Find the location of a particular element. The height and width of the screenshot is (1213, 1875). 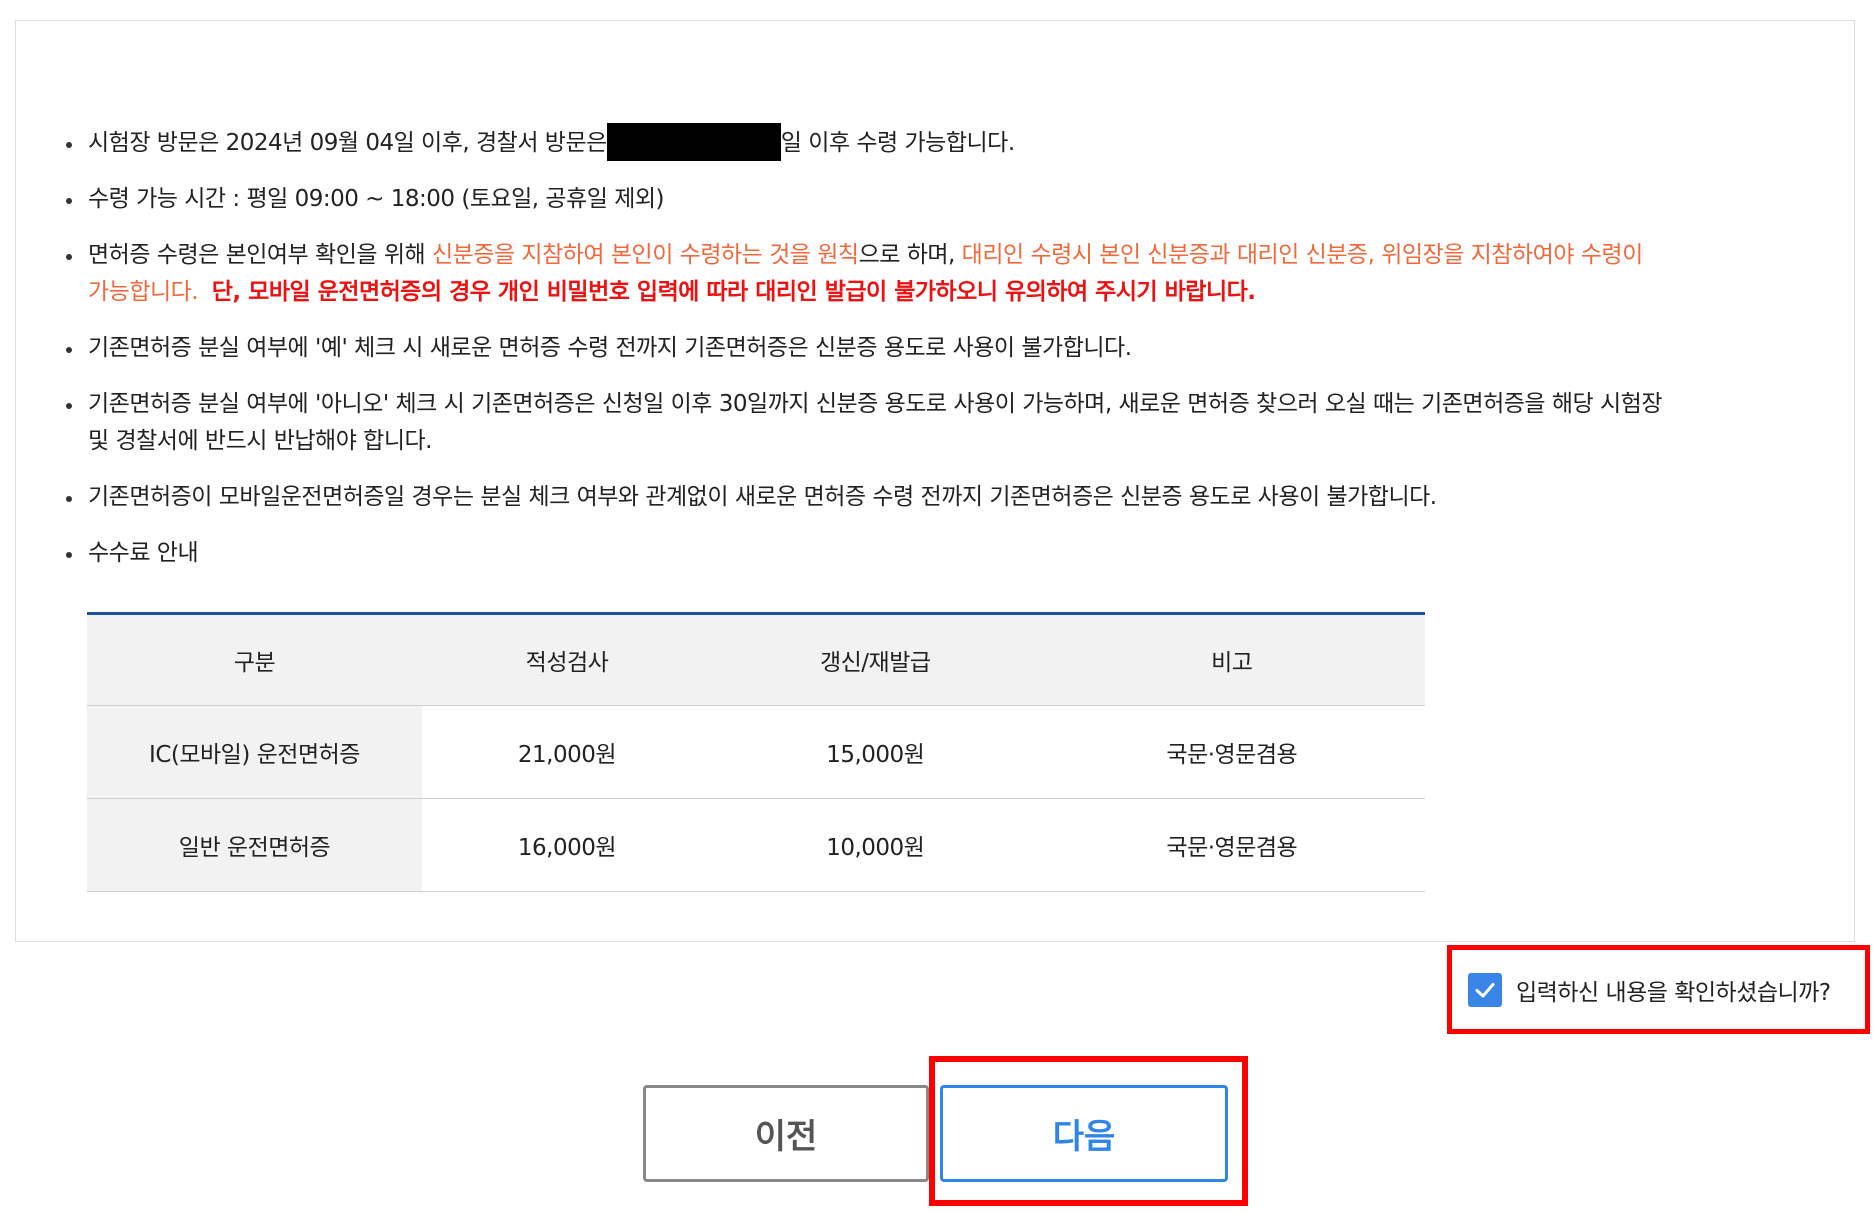

table-cell: 10,000원 is located at coordinates (875, 845).